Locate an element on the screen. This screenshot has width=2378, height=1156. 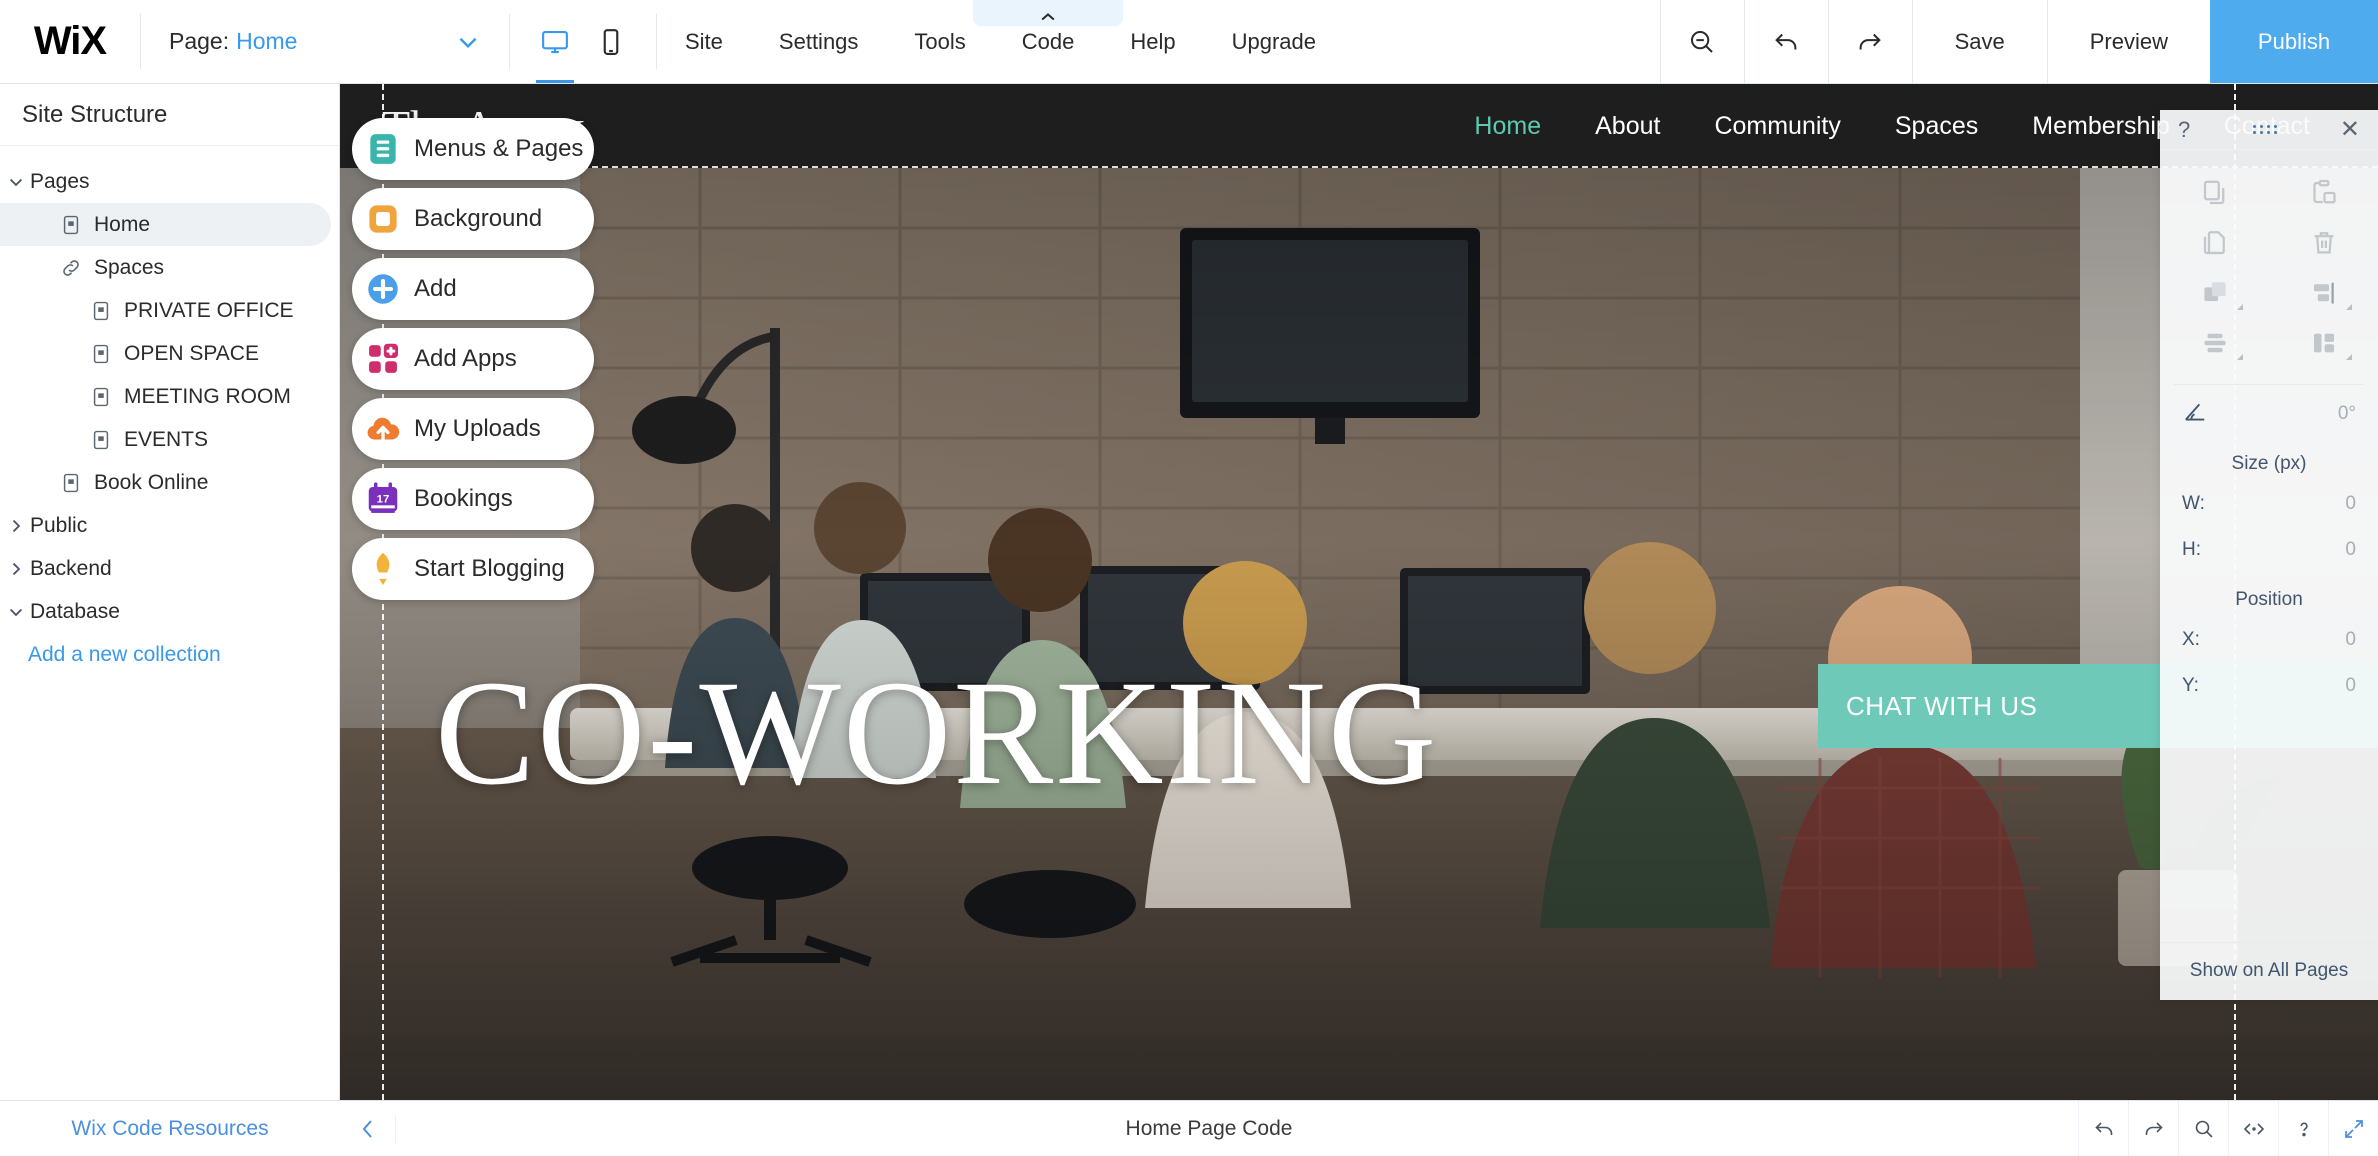
match-size-corner-arrow is located at coordinates (2349, 357).